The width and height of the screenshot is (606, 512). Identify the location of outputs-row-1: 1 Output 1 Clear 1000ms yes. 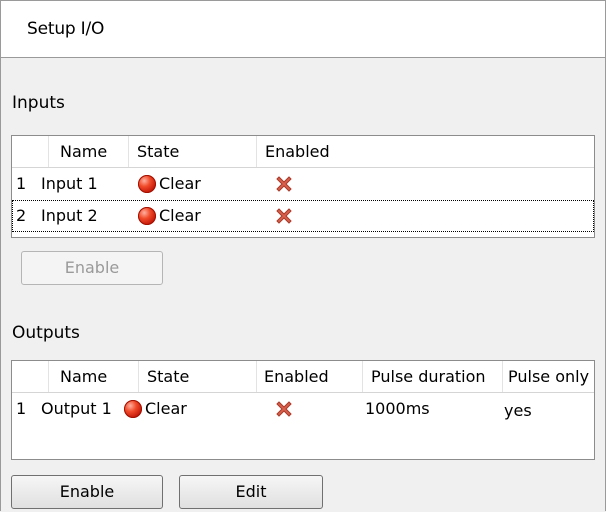
(303, 409).